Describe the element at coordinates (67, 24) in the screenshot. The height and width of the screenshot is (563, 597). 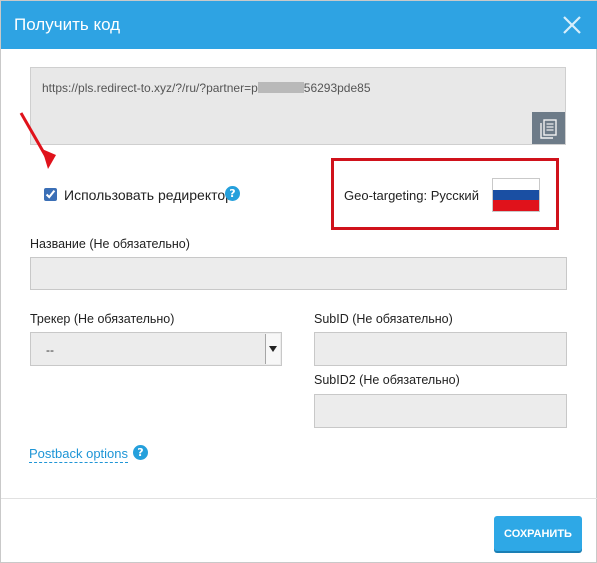
I see `dialog-title: Получить код` at that location.